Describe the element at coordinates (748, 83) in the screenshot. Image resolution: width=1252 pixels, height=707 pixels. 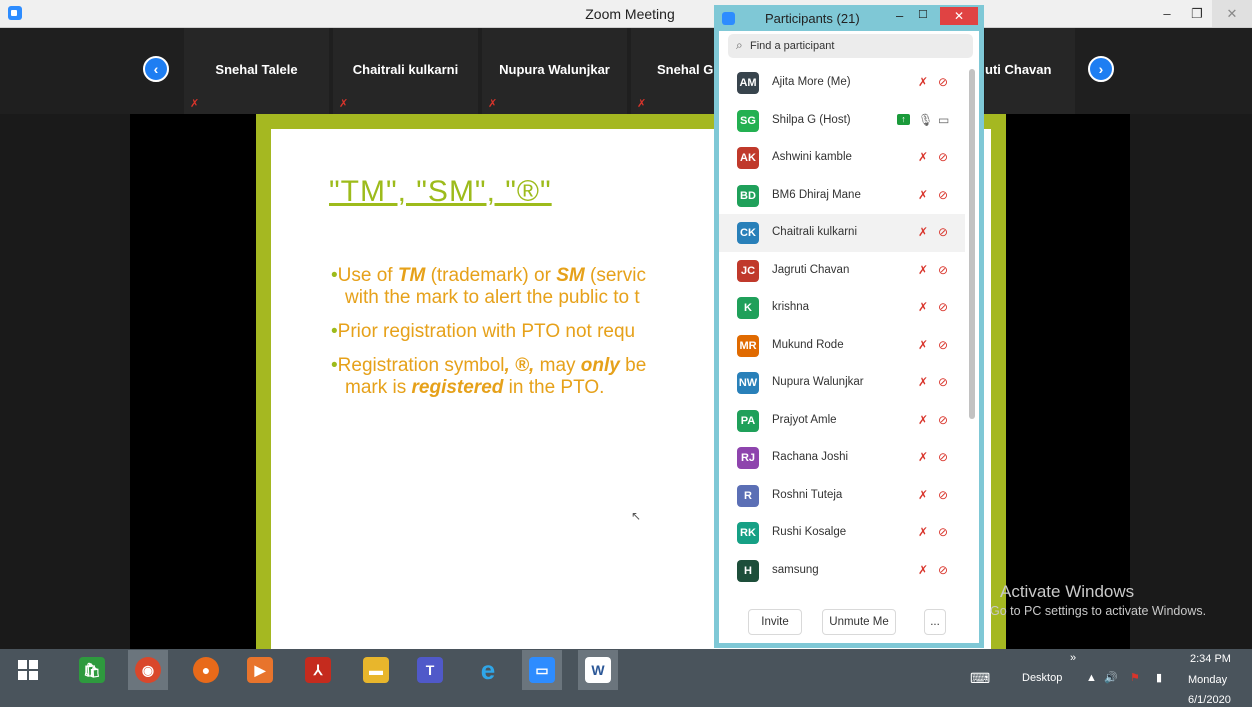
I see `avatar: AM` at that location.